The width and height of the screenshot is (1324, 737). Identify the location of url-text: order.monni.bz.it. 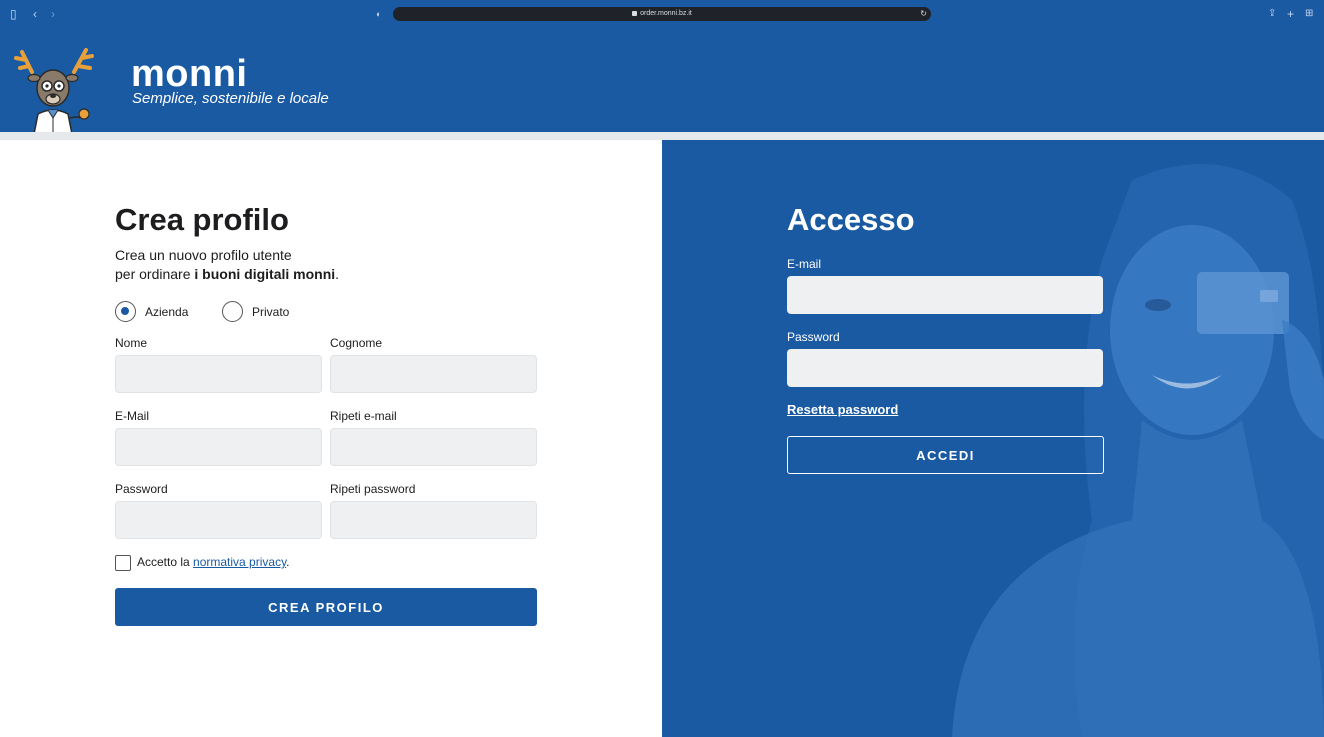
(666, 13).